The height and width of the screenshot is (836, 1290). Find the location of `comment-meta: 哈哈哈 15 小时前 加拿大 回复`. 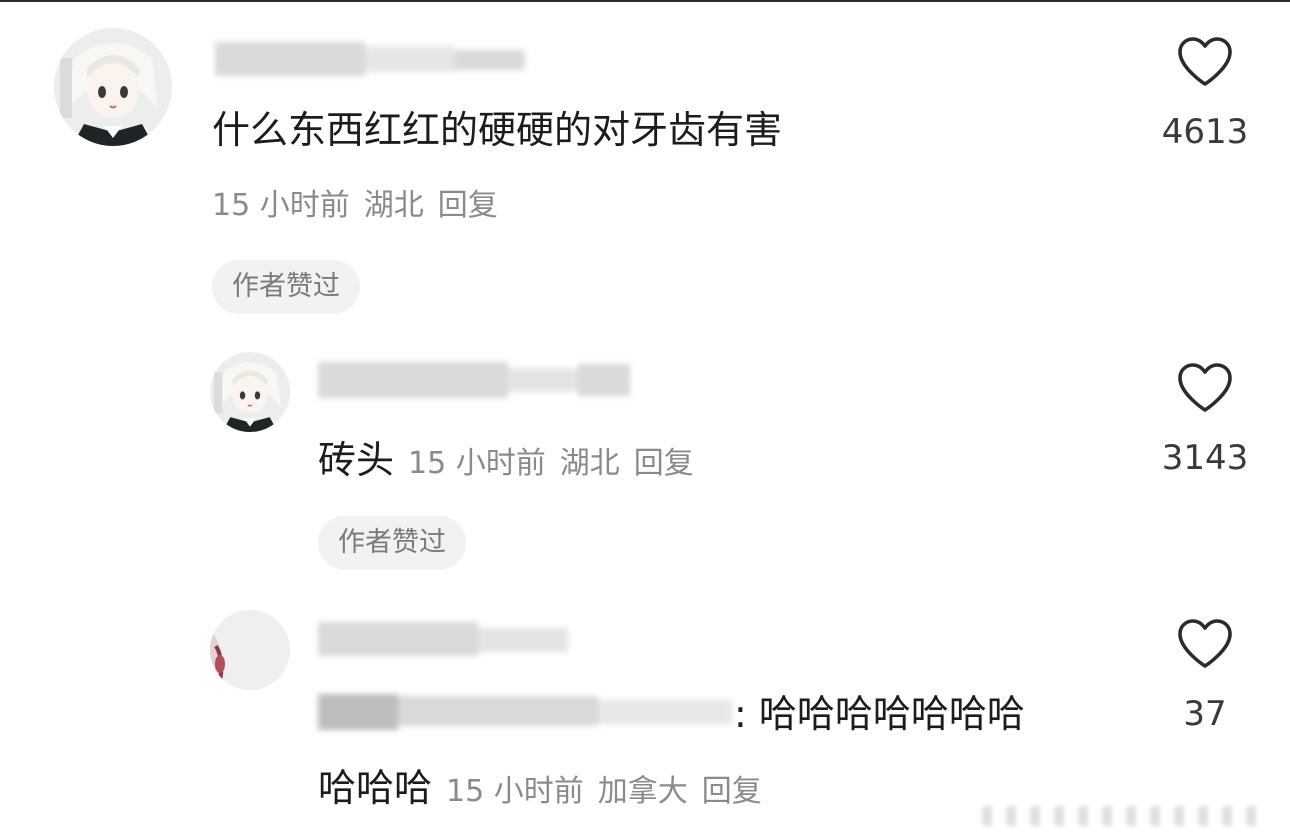

comment-meta: 哈哈哈 15 小时前 加拿大 回复 is located at coordinates (540, 790).